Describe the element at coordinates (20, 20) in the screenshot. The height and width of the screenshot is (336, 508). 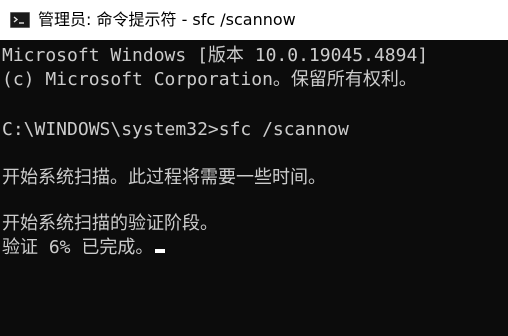
I see `cmd-icon` at that location.